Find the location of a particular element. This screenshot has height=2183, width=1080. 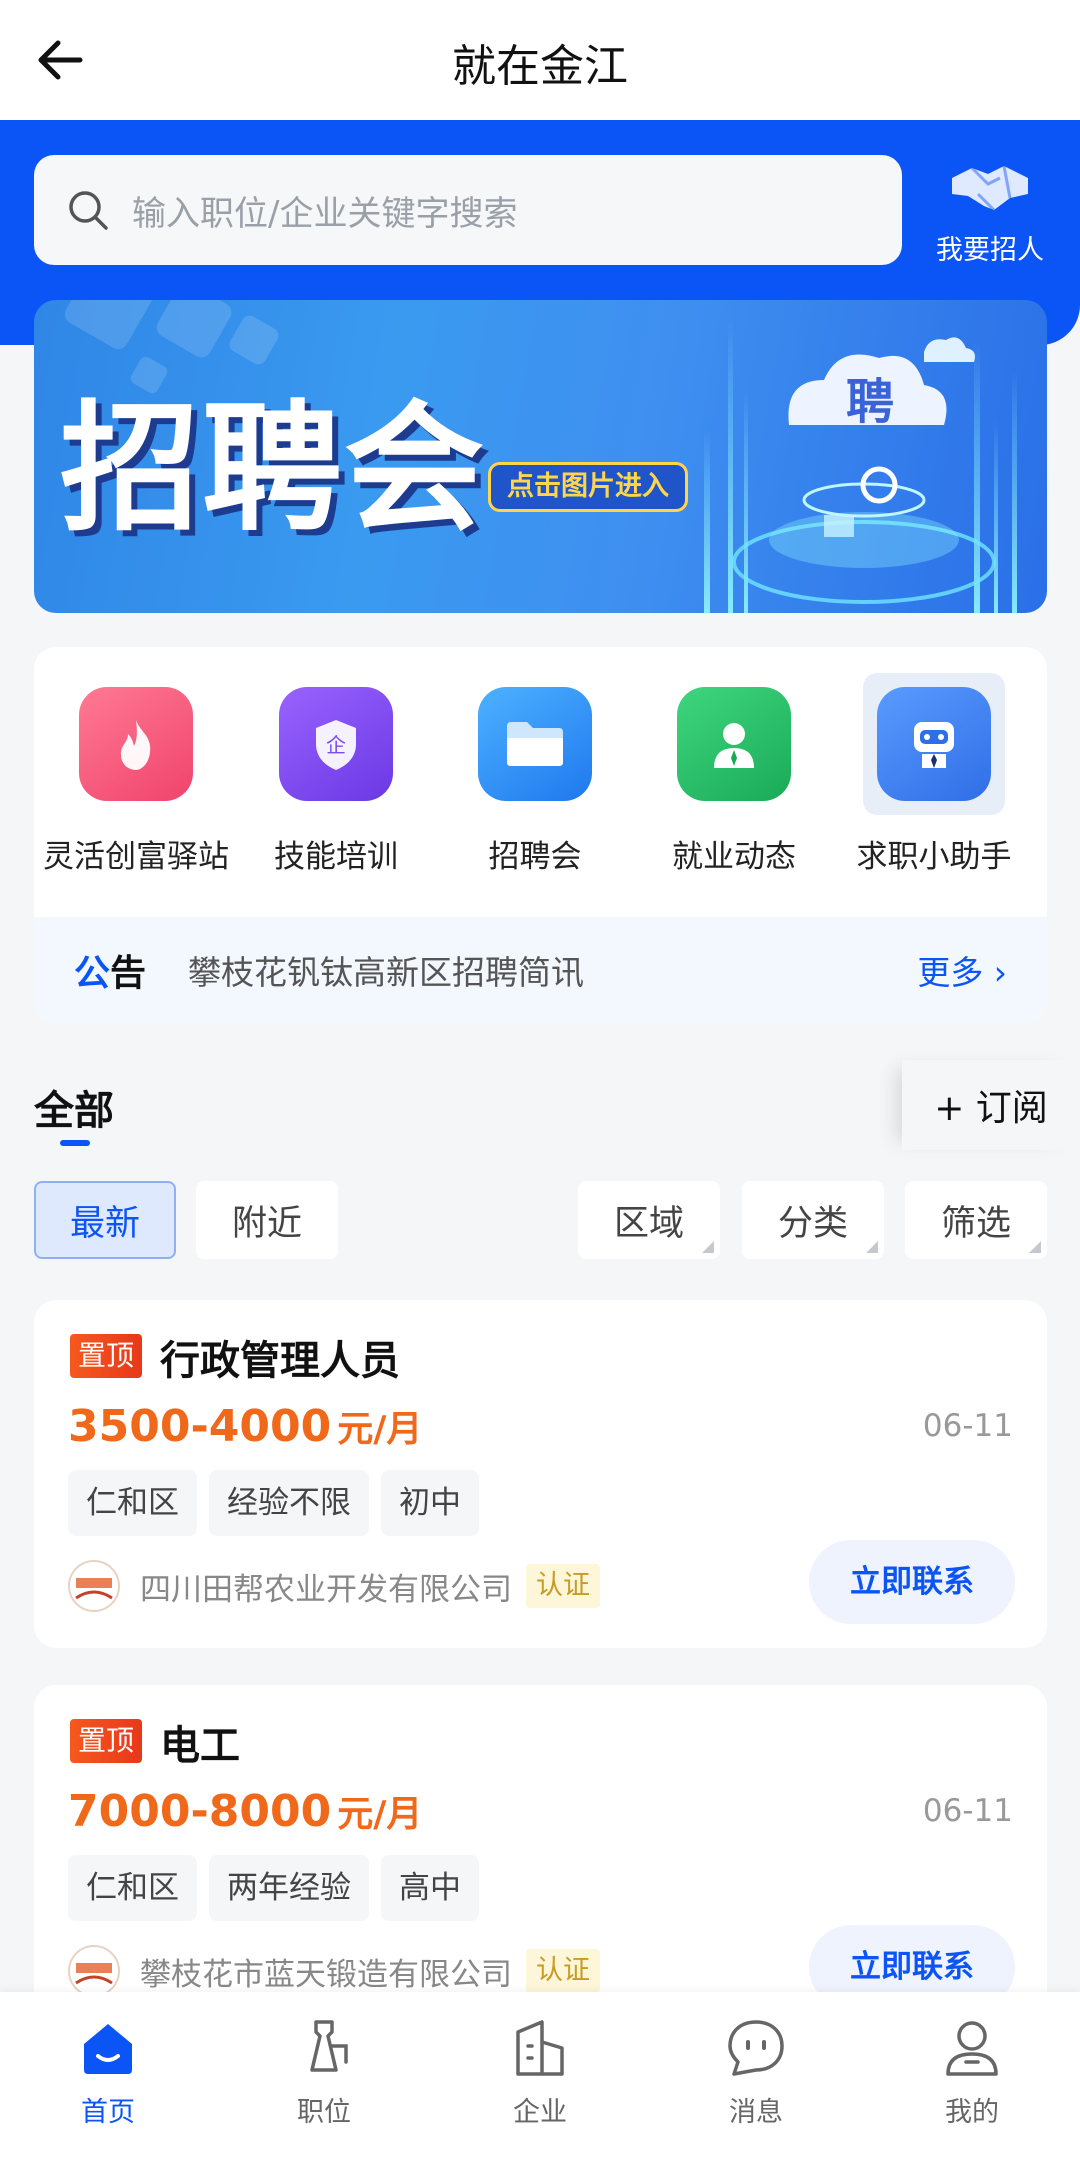

company-info: 攀枝花市蓝天锻造有限公司 认证 is located at coordinates (334, 1971).